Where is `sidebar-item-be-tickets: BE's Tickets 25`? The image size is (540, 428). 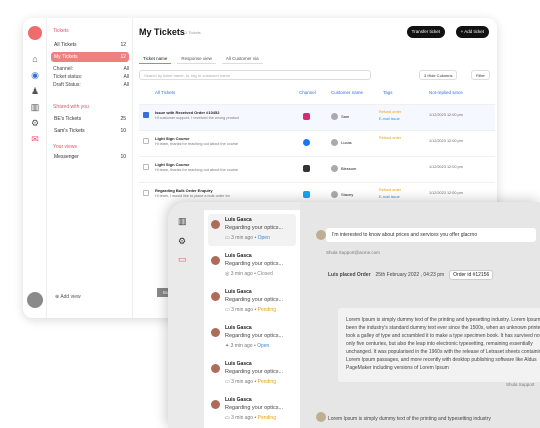
sidebar-item-be-tickets: BE's Tickets 25 is located at coordinates (90, 119).